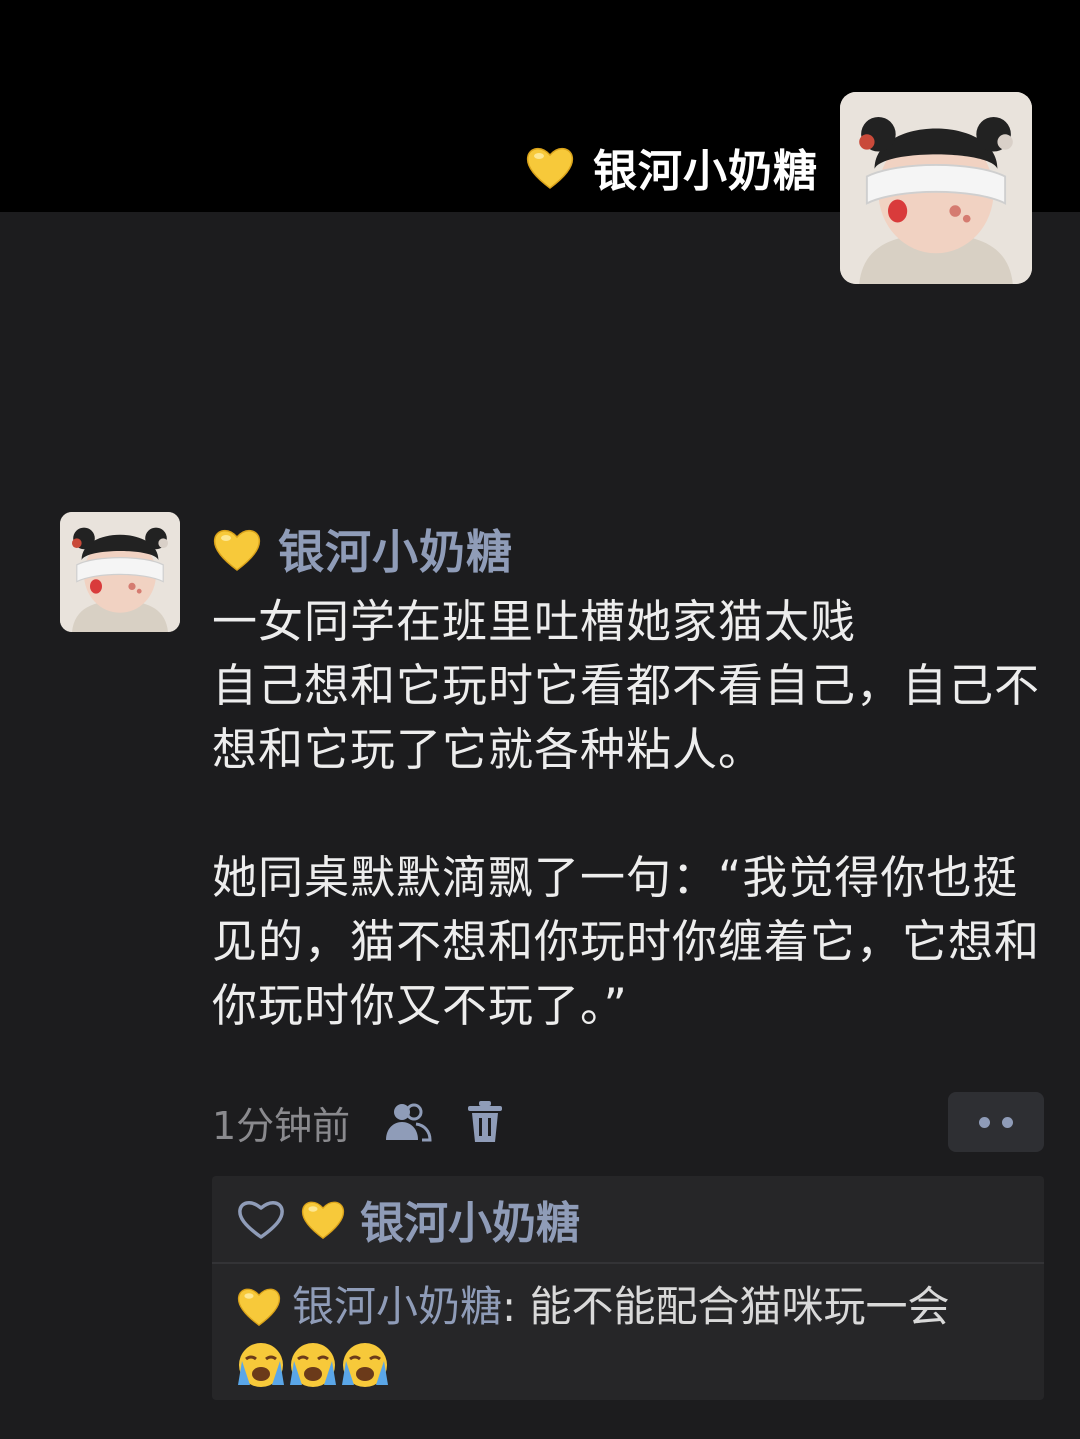  Describe the element at coordinates (485, 1122) in the screenshot. I see `trash-icon` at that location.